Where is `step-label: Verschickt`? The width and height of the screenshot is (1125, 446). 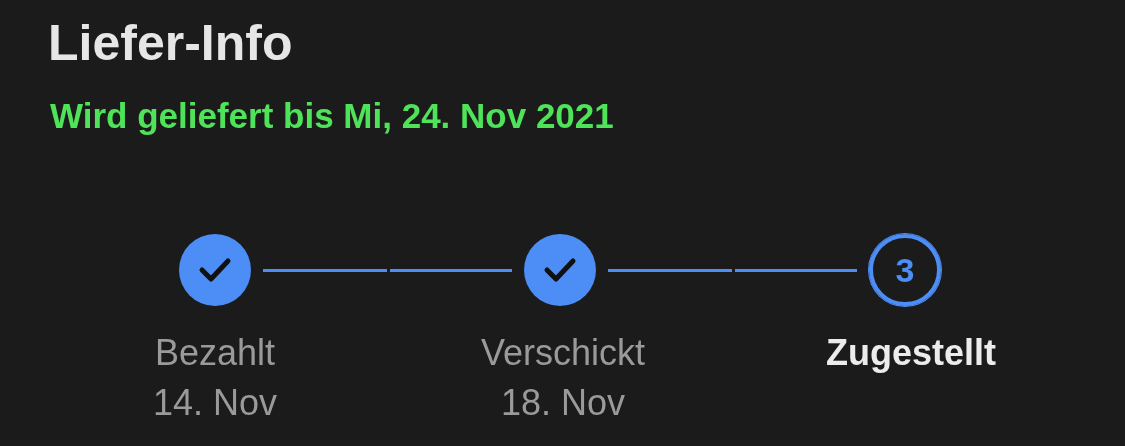 step-label: Verschickt is located at coordinates (563, 353).